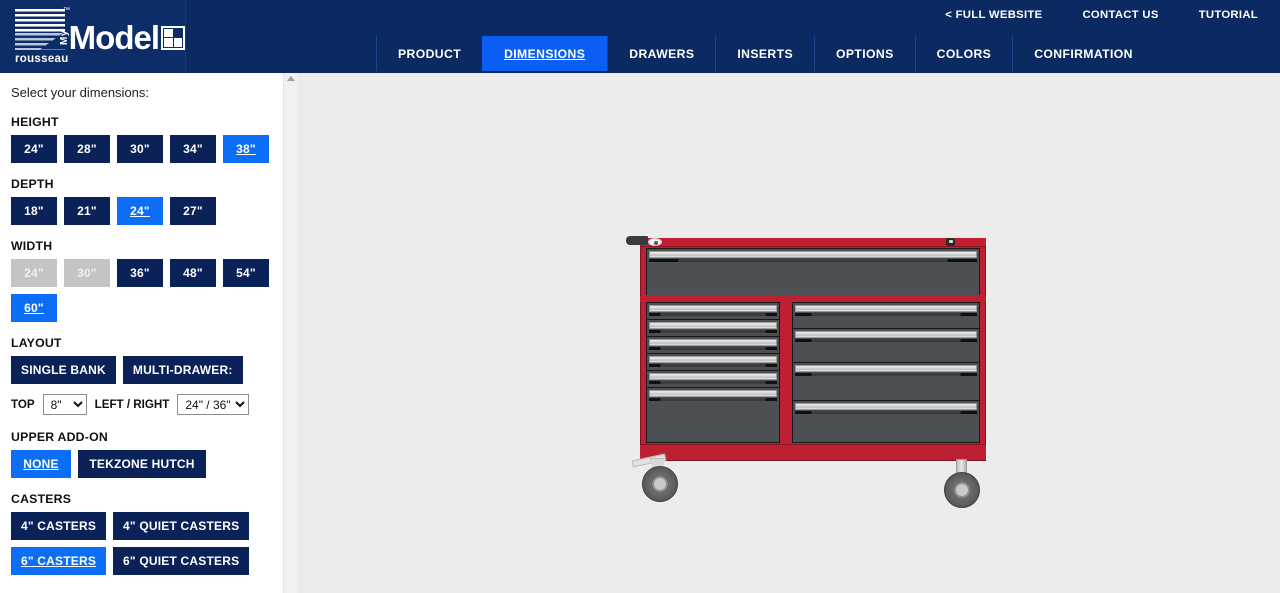  I want to click on tab-dimensions: DIMENSIONS, so click(545, 53).